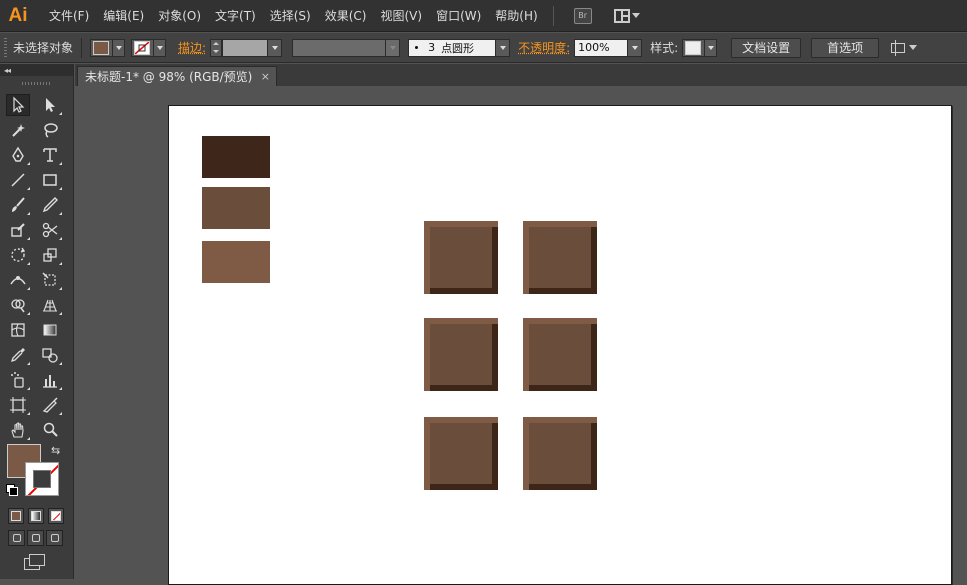 The image size is (967, 585). I want to click on color-swatch-medium, so click(236, 208).